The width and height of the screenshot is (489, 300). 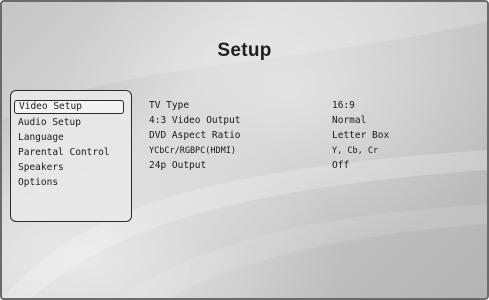 What do you see at coordinates (349, 121) in the screenshot?
I see `setting-value-43-video-output: Normal` at bounding box center [349, 121].